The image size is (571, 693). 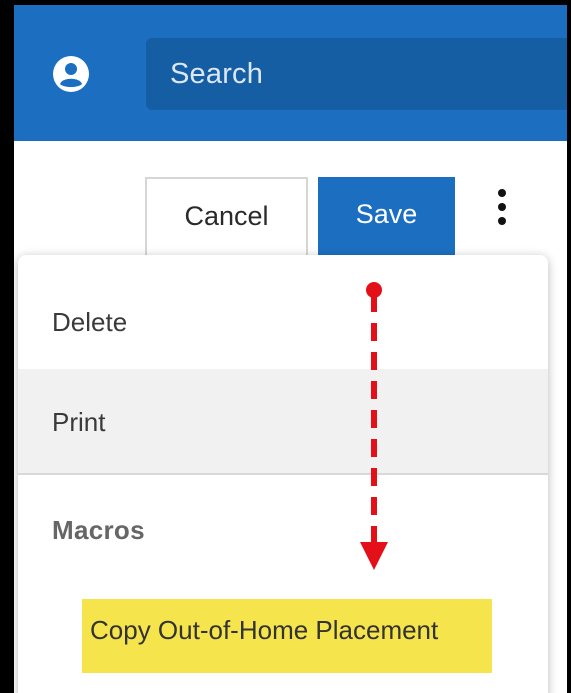 What do you see at coordinates (356, 74) in the screenshot?
I see `search-input: Search` at bounding box center [356, 74].